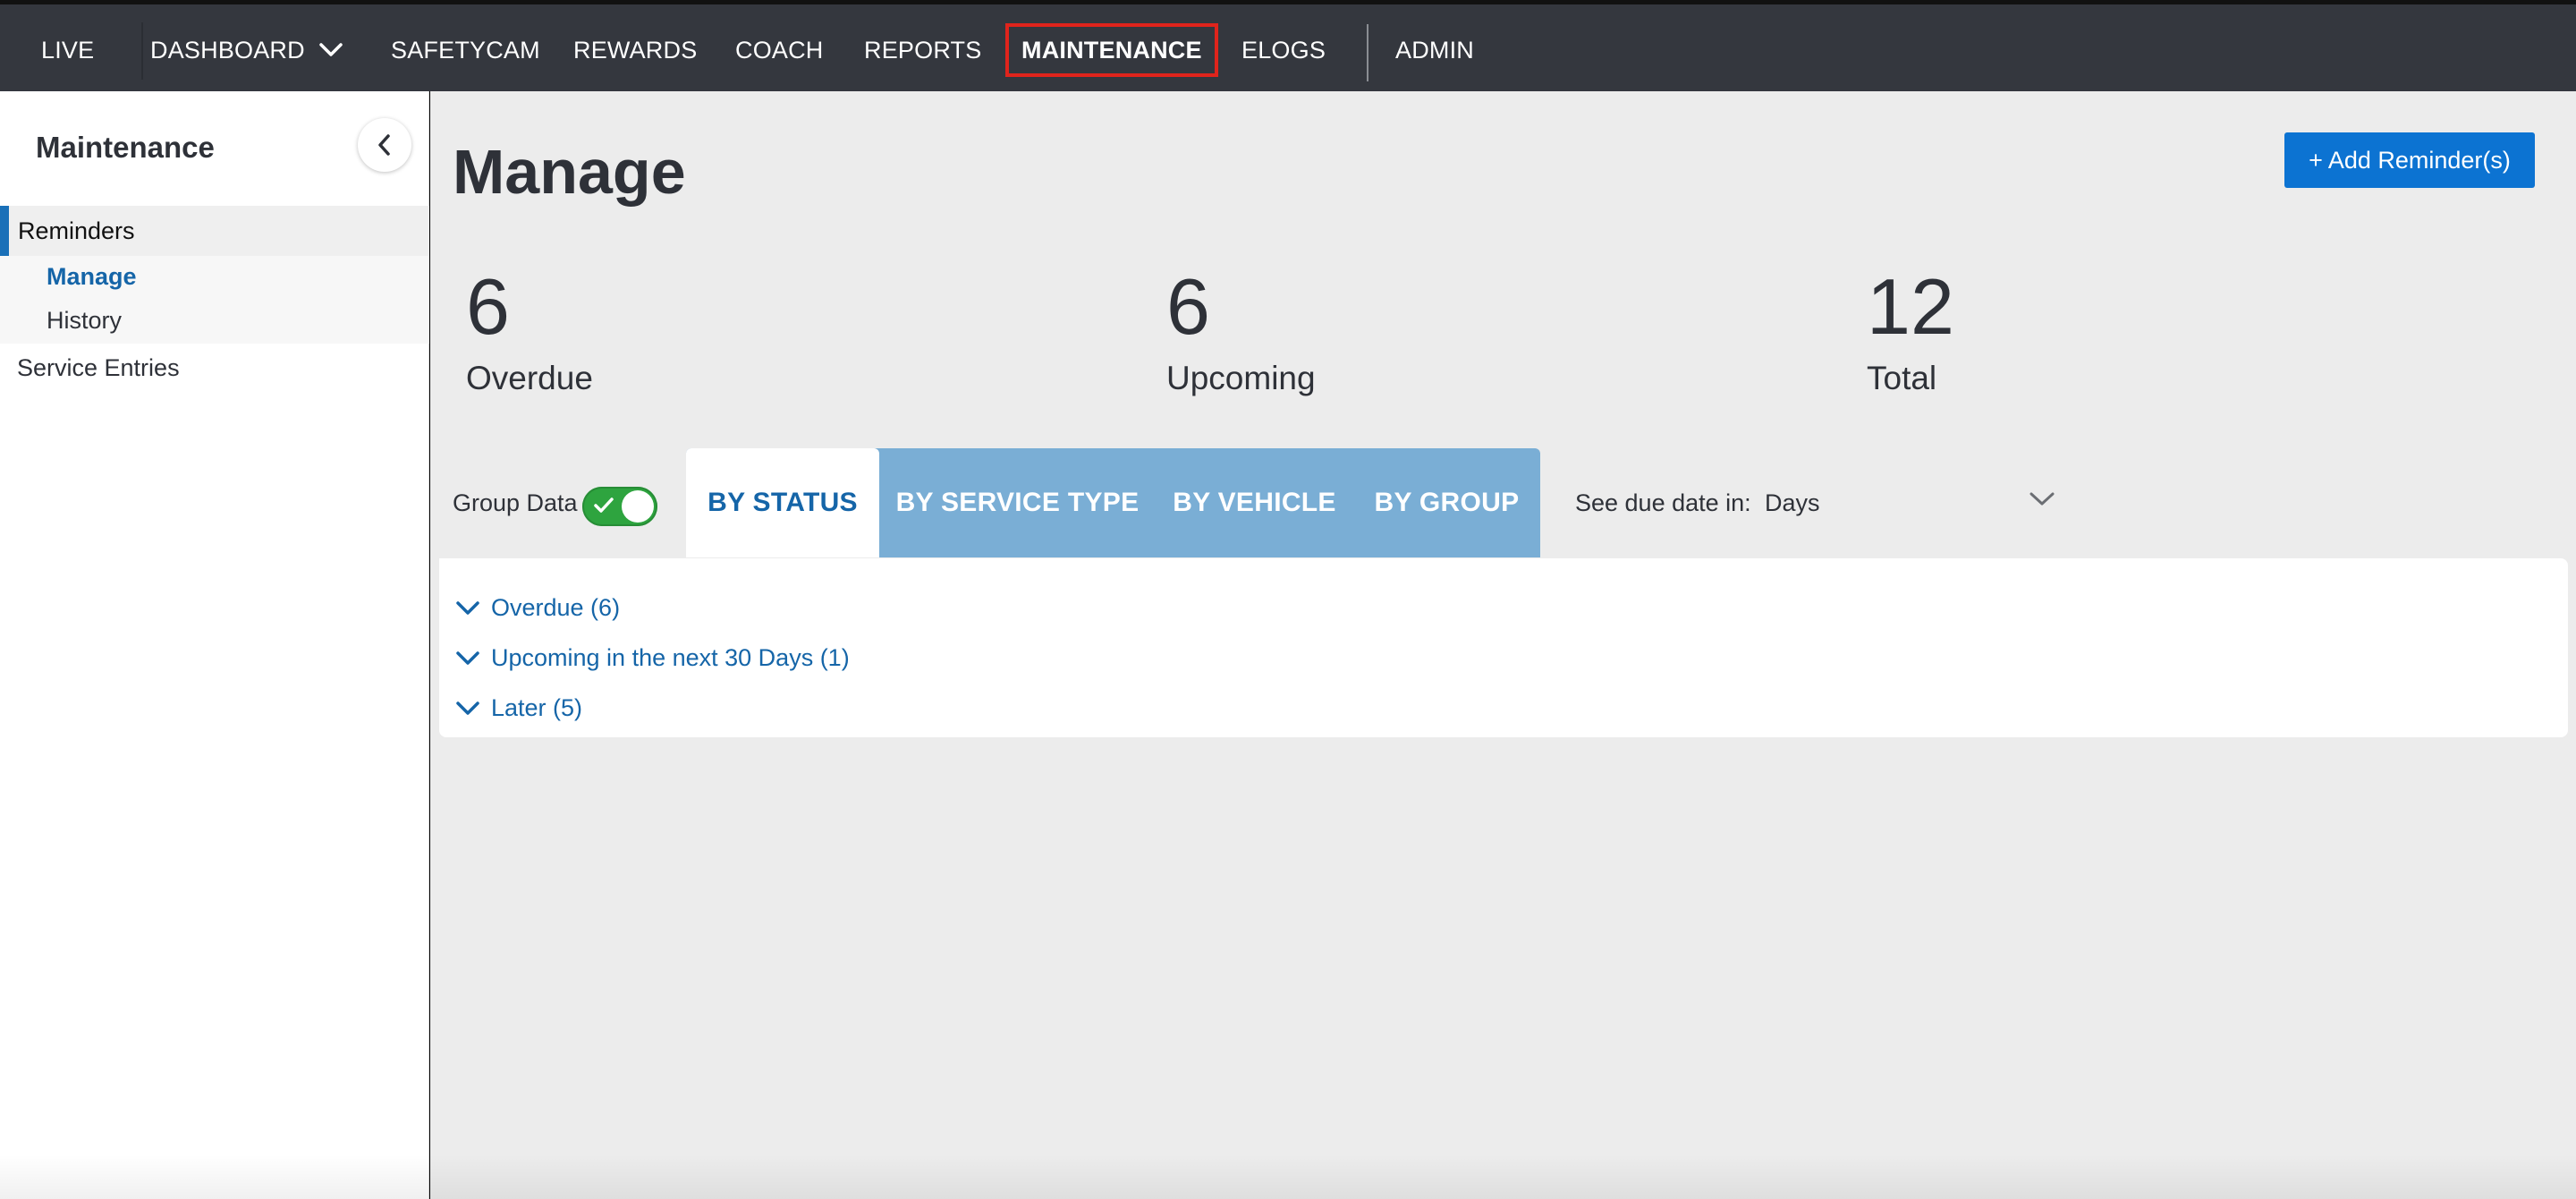 Image resolution: width=2576 pixels, height=1199 pixels. What do you see at coordinates (529, 378) in the screenshot?
I see `stat-overdue-label: Overdue` at bounding box center [529, 378].